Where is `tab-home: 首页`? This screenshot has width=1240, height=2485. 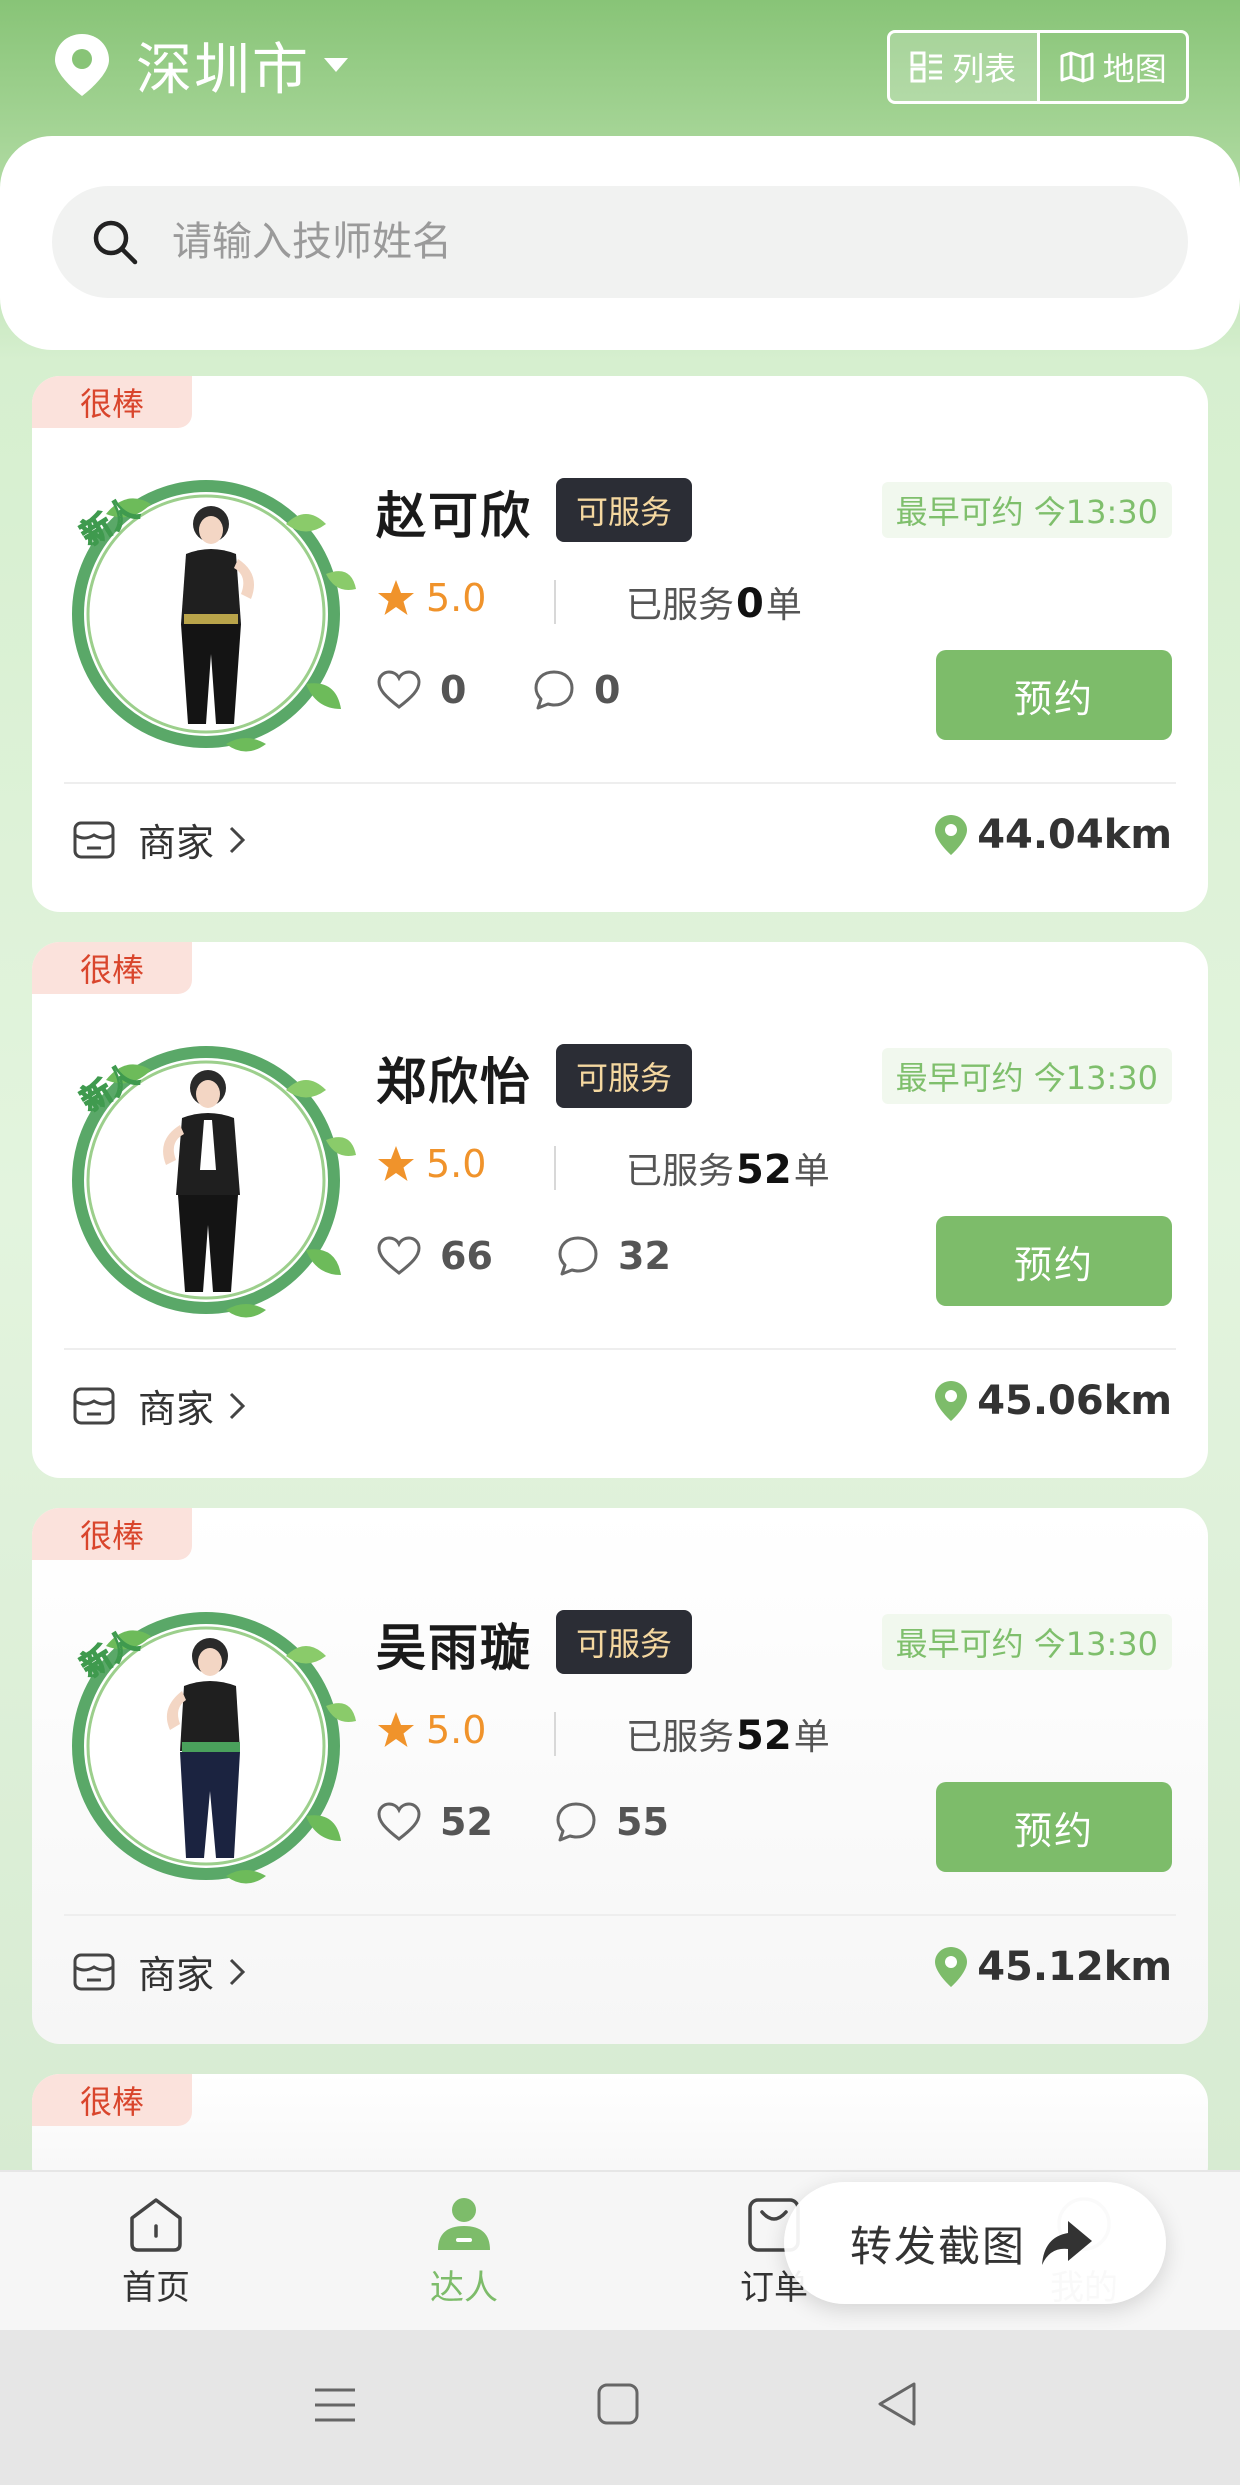
tab-home: 首页 is located at coordinates (156, 2251).